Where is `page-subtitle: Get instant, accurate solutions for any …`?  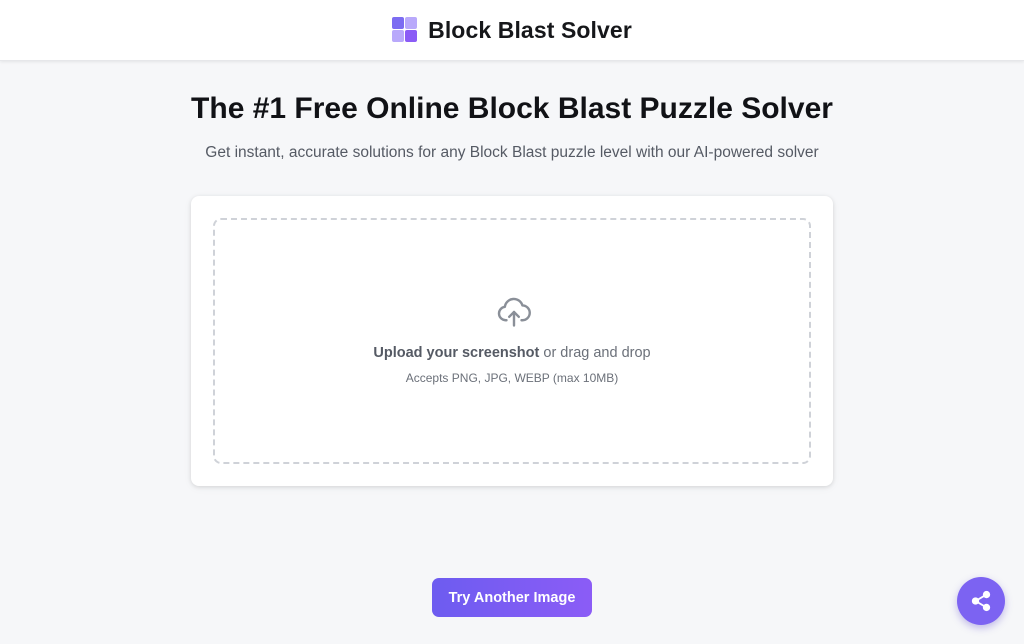 page-subtitle: Get instant, accurate solutions for any … is located at coordinates (512, 152).